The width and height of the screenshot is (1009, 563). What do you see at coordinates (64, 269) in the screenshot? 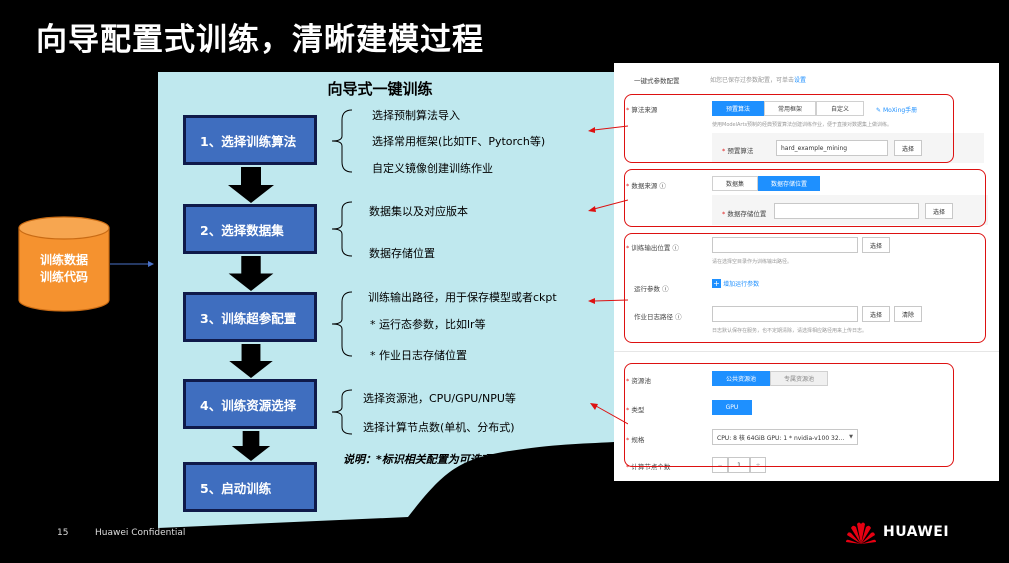
I see `source-label: 训练数据 训练代码` at bounding box center [64, 269].